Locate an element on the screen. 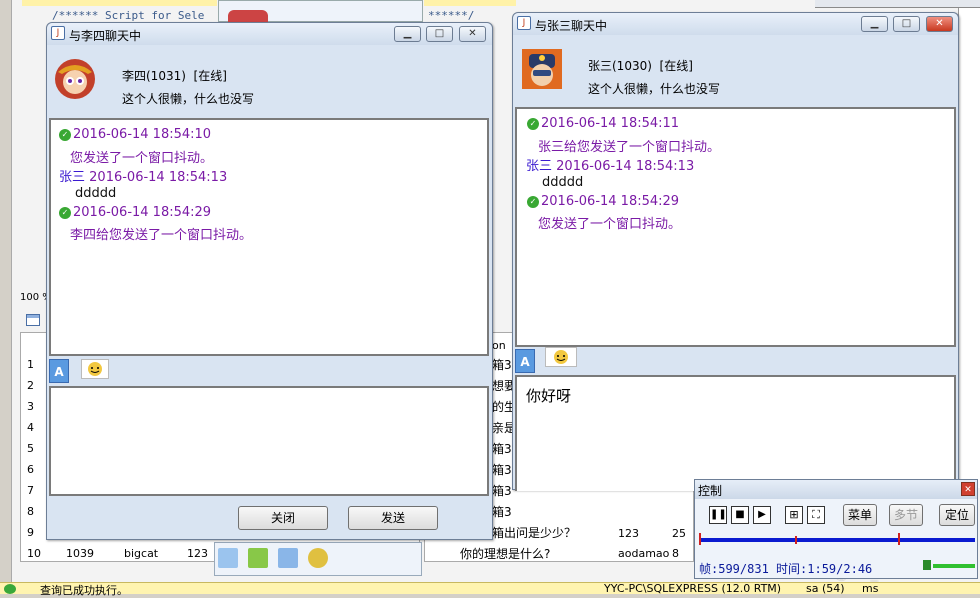  grid-col-header-fragment: on is located at coordinates (499, 345).